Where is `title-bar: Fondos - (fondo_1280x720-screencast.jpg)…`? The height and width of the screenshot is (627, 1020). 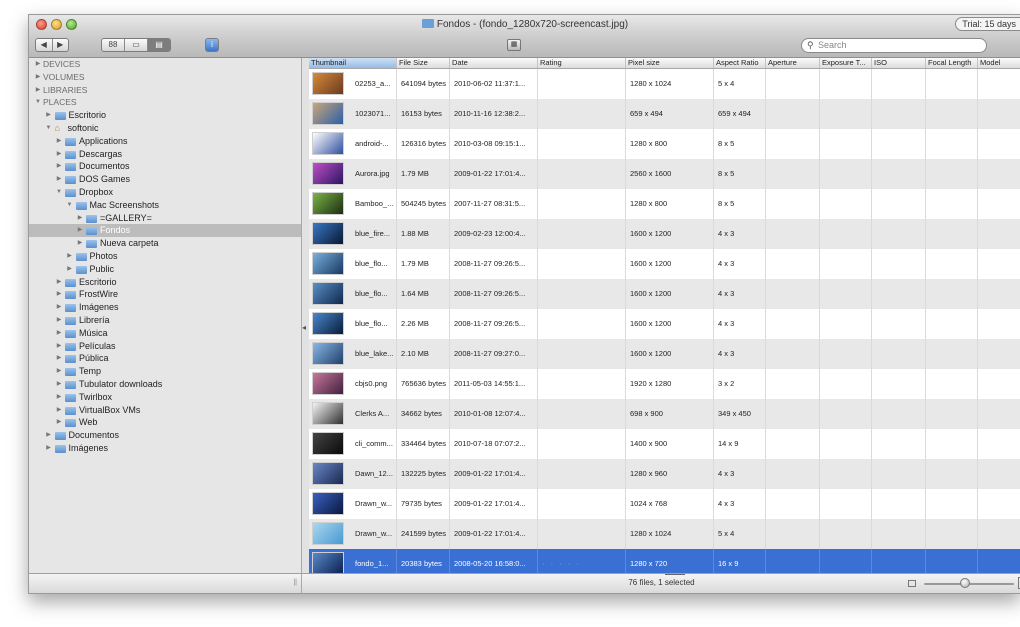 title-bar: Fondos - (fondo_1280x720-screencast.jpg)… is located at coordinates (524, 25).